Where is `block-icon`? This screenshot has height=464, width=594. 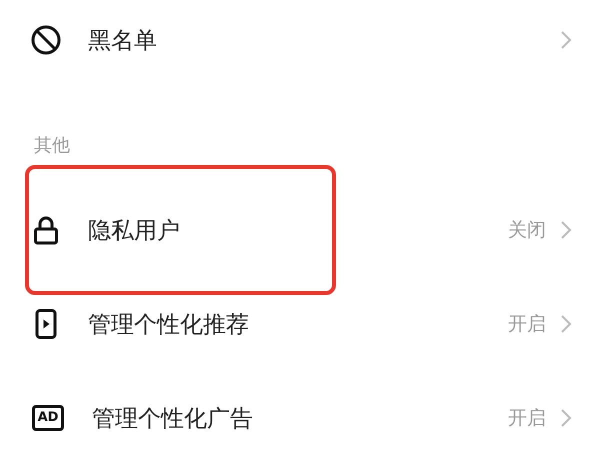
block-icon is located at coordinates (46, 40).